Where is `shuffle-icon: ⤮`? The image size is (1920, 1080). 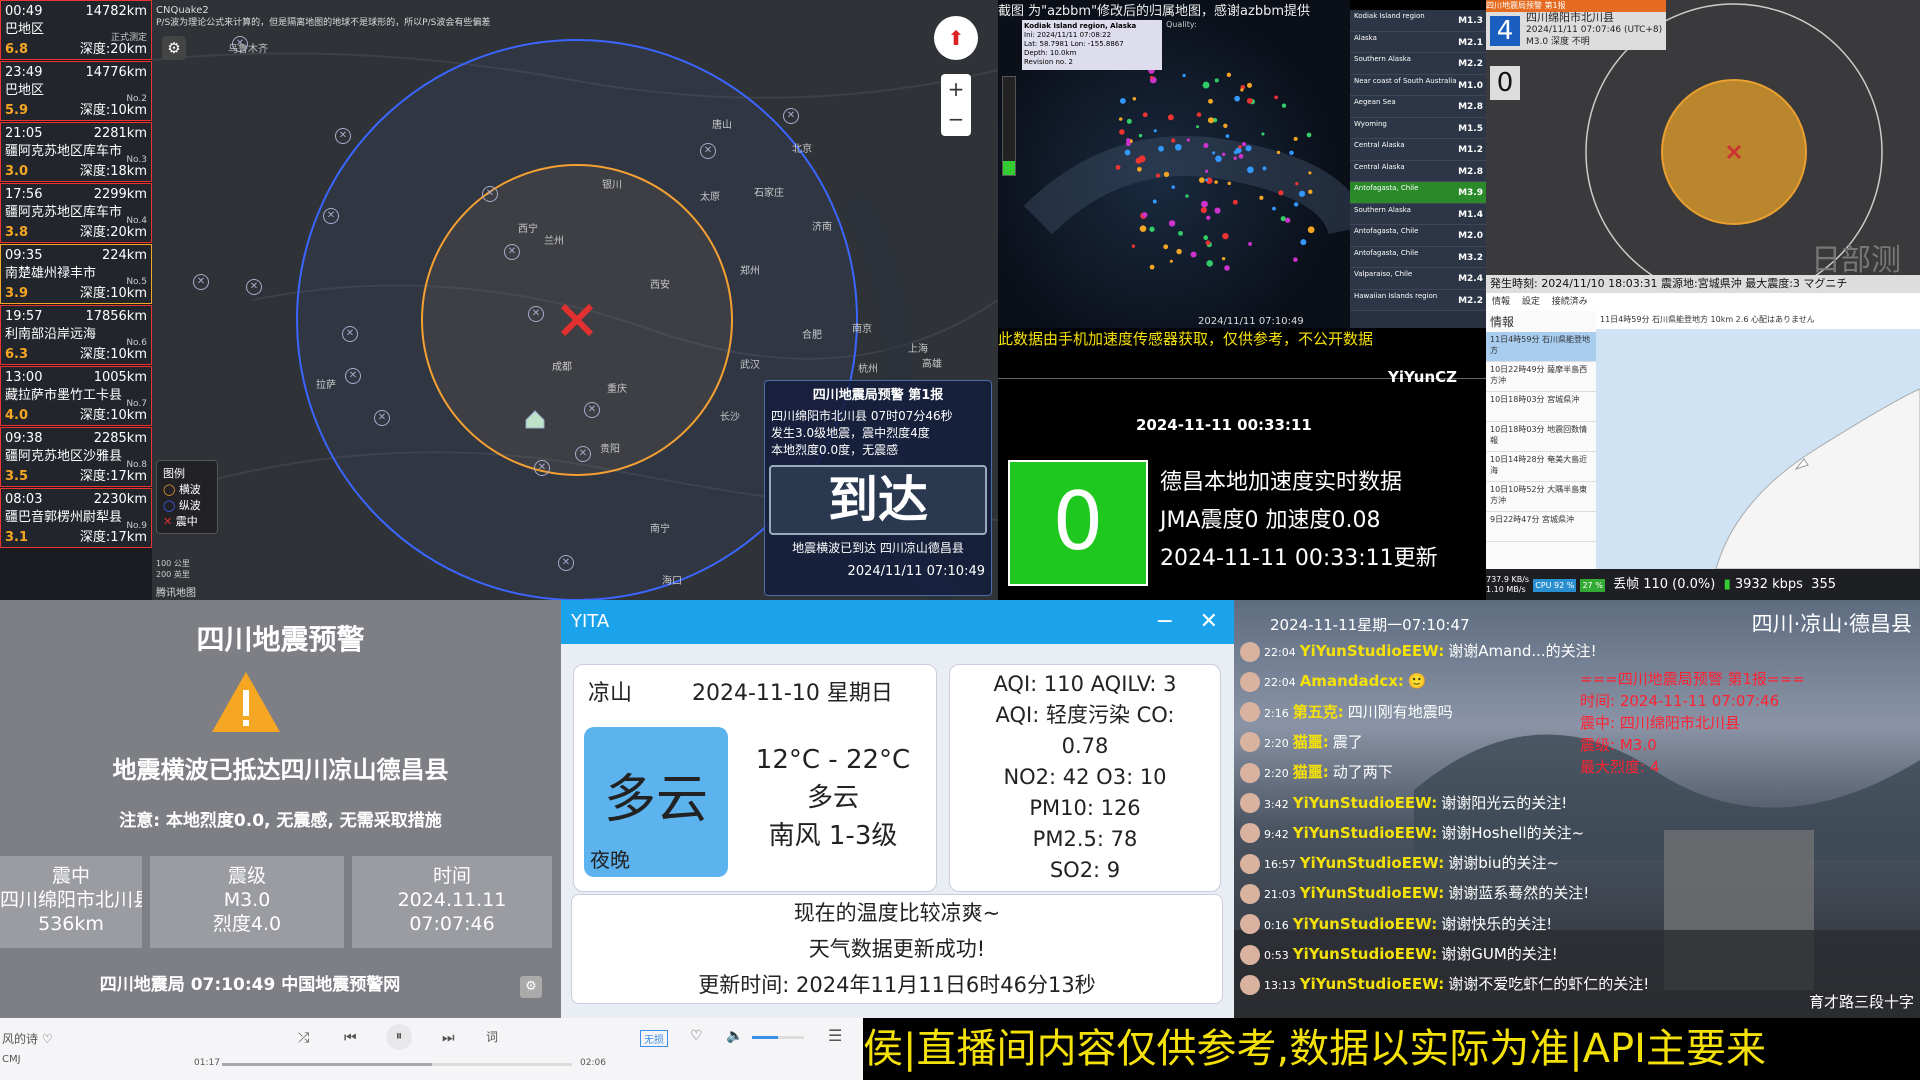
shuffle-icon: ⤮ is located at coordinates (303, 1038).